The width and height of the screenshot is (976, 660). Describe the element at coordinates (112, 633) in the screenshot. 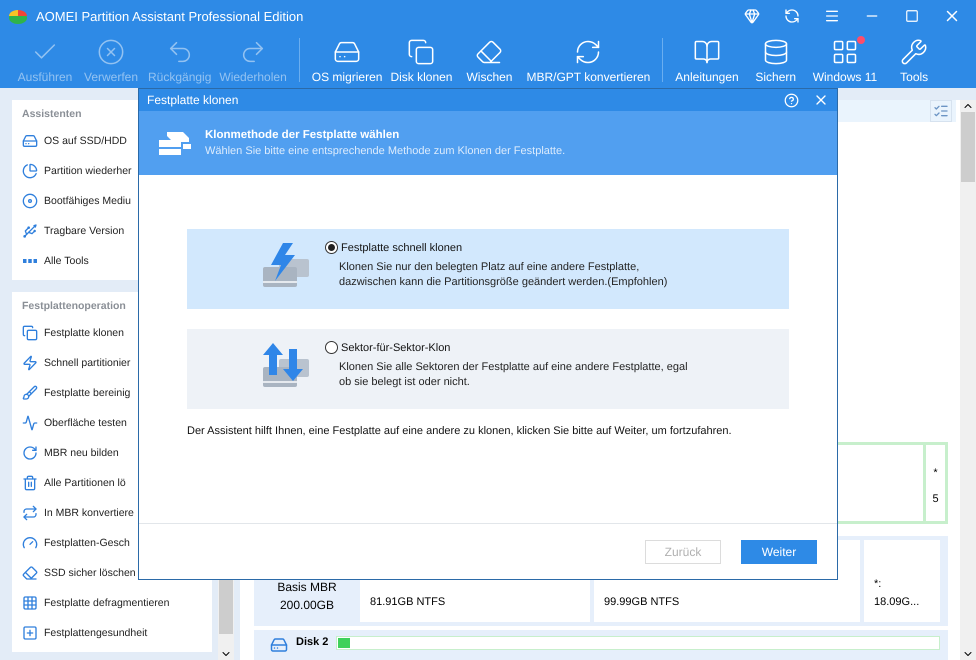

I see `sidebar-item: Festplattengesundheit` at that location.